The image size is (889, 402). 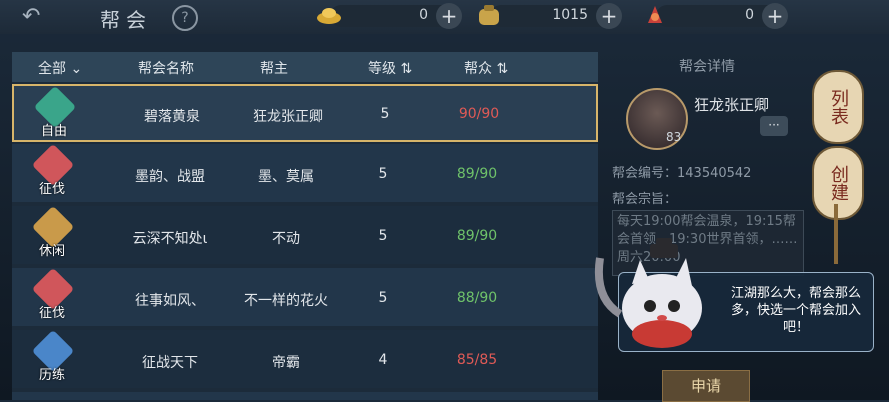 What do you see at coordinates (170, 177) in the screenshot?
I see `guild-name: 墨韵、战盟` at bounding box center [170, 177].